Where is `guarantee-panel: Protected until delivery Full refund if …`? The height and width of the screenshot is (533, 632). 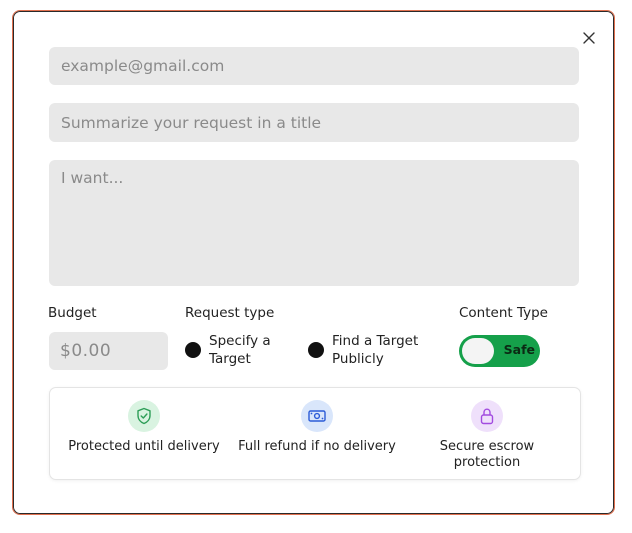
guarantee-panel: Protected until delivery Full refund if … is located at coordinates (315, 433).